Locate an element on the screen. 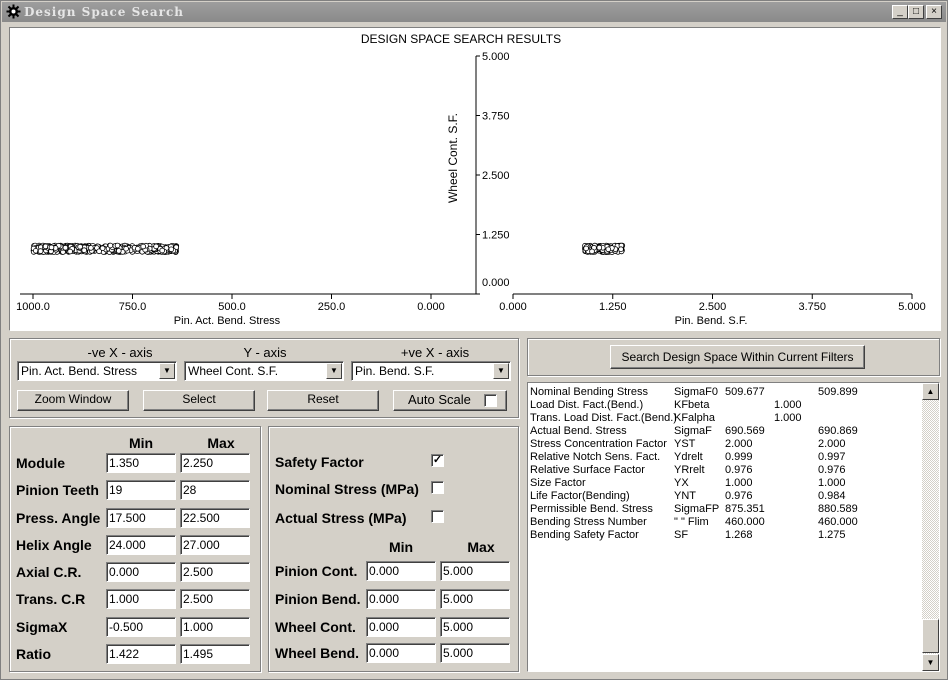 The height and width of the screenshot is (680, 948). param-min-input: -0.500 is located at coordinates (141, 627).